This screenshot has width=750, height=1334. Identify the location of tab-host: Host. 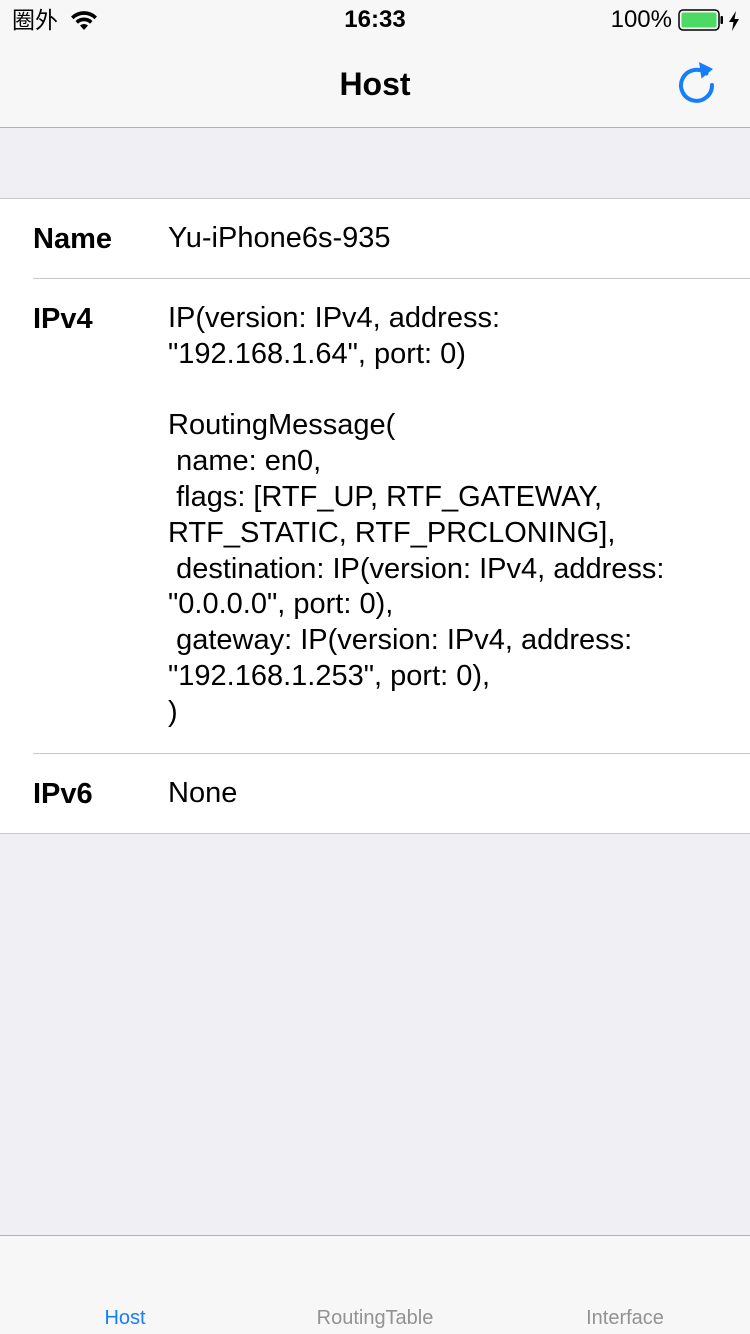
(125, 1285).